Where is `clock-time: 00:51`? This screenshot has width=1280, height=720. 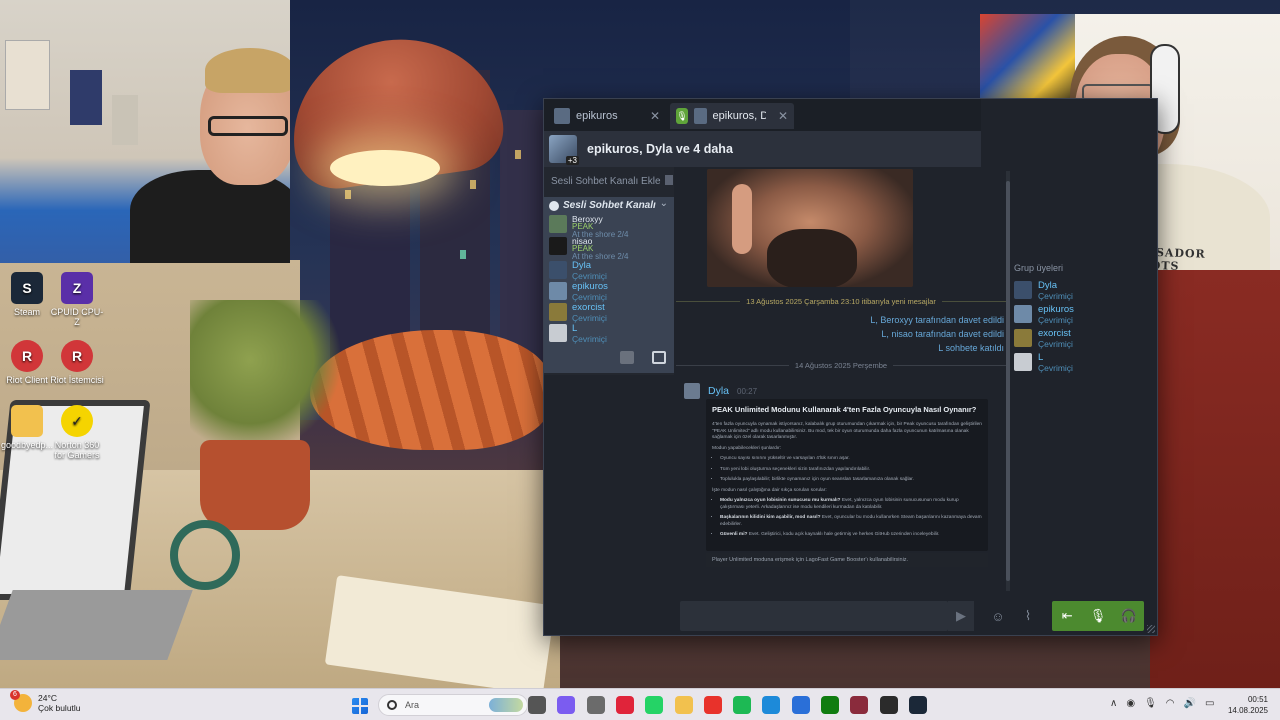
clock-time: 00:51 is located at coordinates (1257, 699).